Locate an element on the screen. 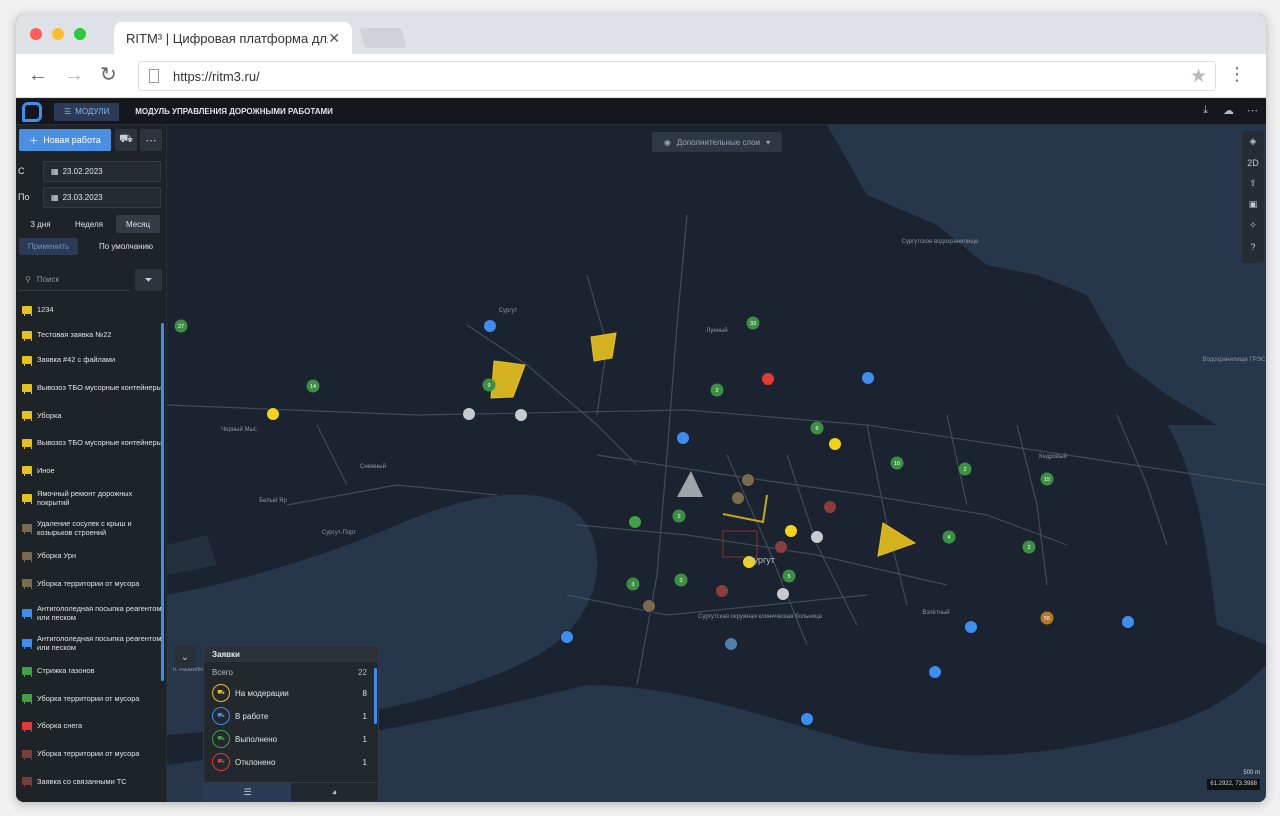 The width and height of the screenshot is (1280, 816). list-item: 1234 is located at coordinates (89, 309).